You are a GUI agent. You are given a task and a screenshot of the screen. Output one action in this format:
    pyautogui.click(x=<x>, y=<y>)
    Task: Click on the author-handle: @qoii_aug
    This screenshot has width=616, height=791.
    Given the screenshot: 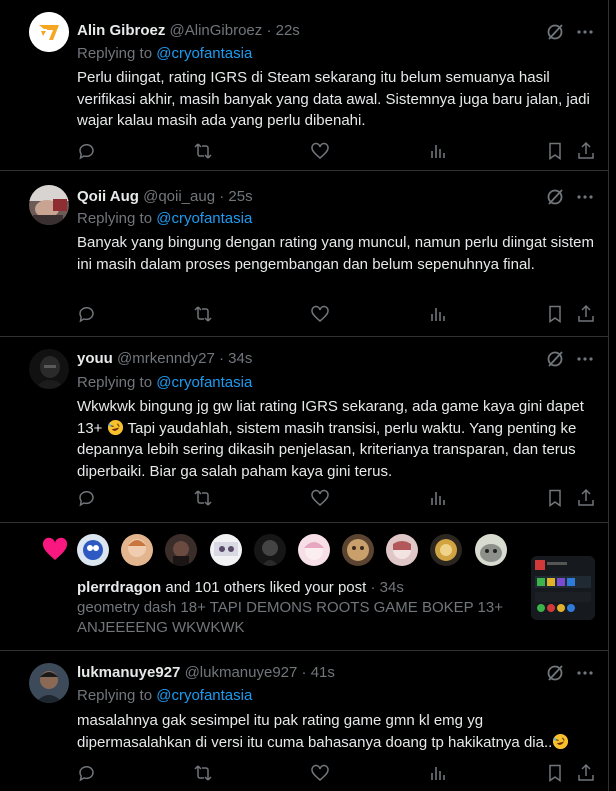 What is the action you would take?
    pyautogui.click(x=179, y=196)
    